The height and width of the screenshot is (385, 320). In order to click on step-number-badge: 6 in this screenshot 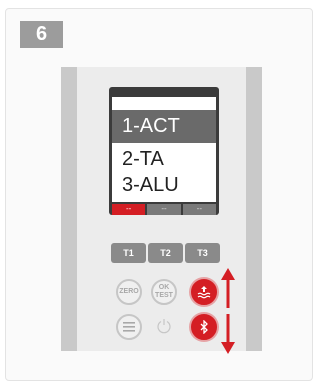, I will do `click(41, 34)`.